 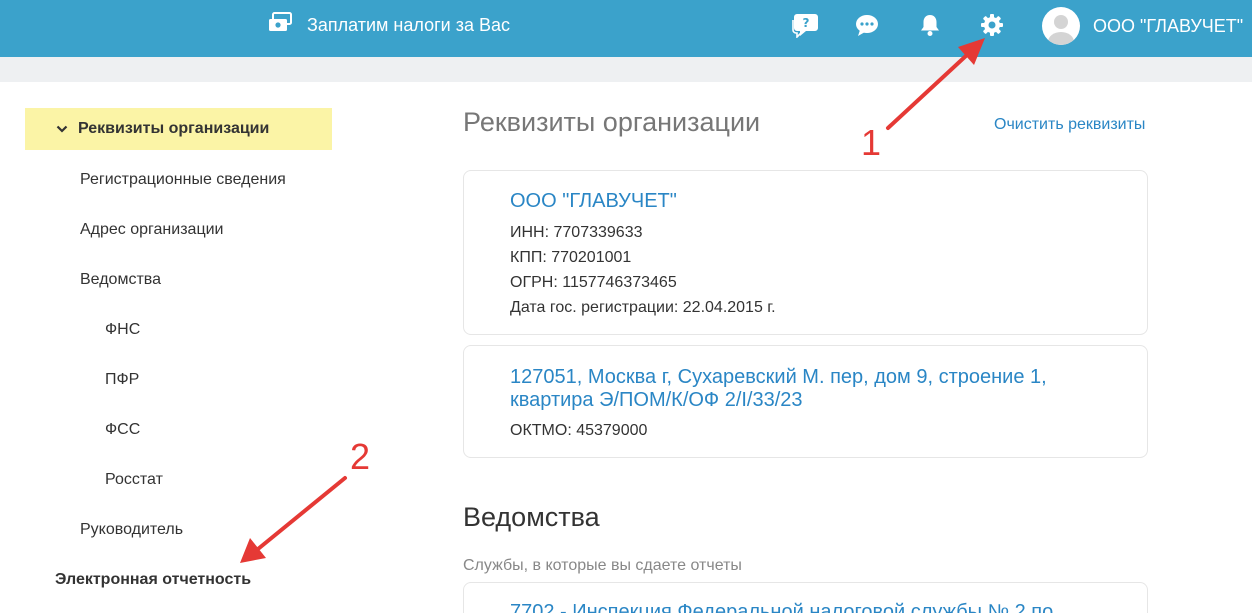 What do you see at coordinates (360, 456) in the screenshot?
I see `annotation-number-2: 2` at bounding box center [360, 456].